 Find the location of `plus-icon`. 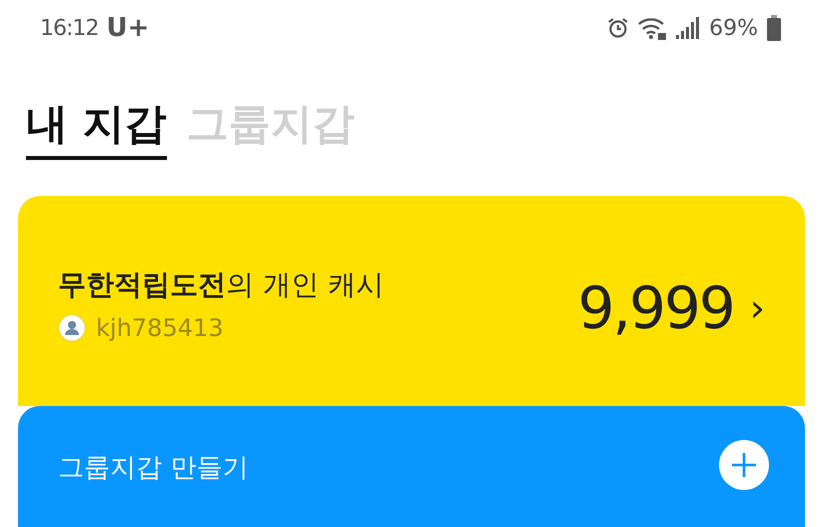

plus-icon is located at coordinates (744, 465).